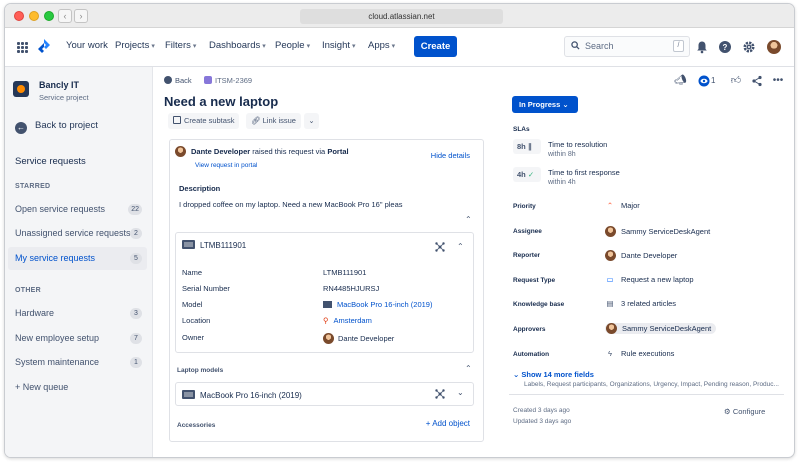  Describe the element at coordinates (749, 47) in the screenshot. I see `settings-gear-icon` at that location.